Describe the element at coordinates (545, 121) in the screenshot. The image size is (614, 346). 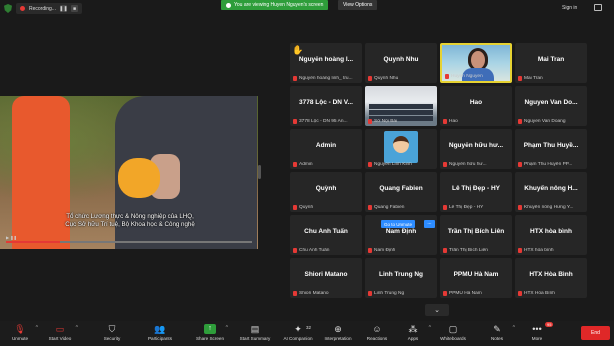
I see `participant-label-text: Nguyen Van Doang` at that location.